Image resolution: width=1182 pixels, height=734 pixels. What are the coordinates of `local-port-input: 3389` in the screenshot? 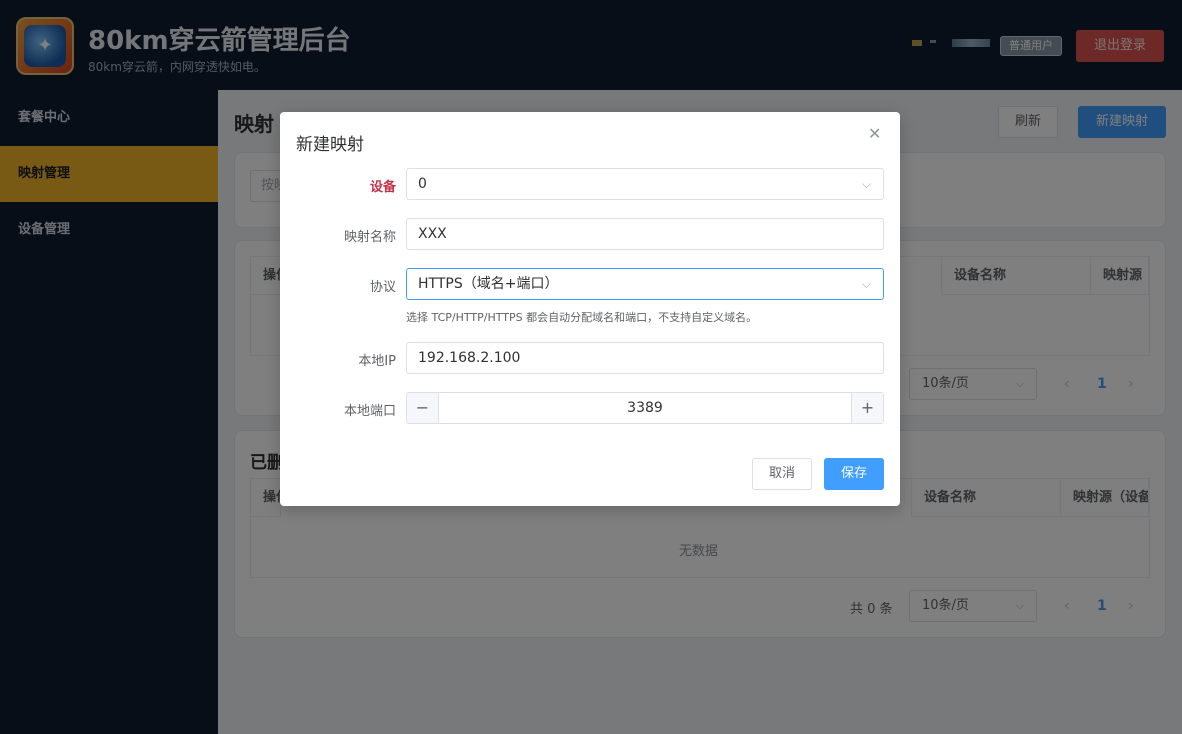 It's located at (645, 408).